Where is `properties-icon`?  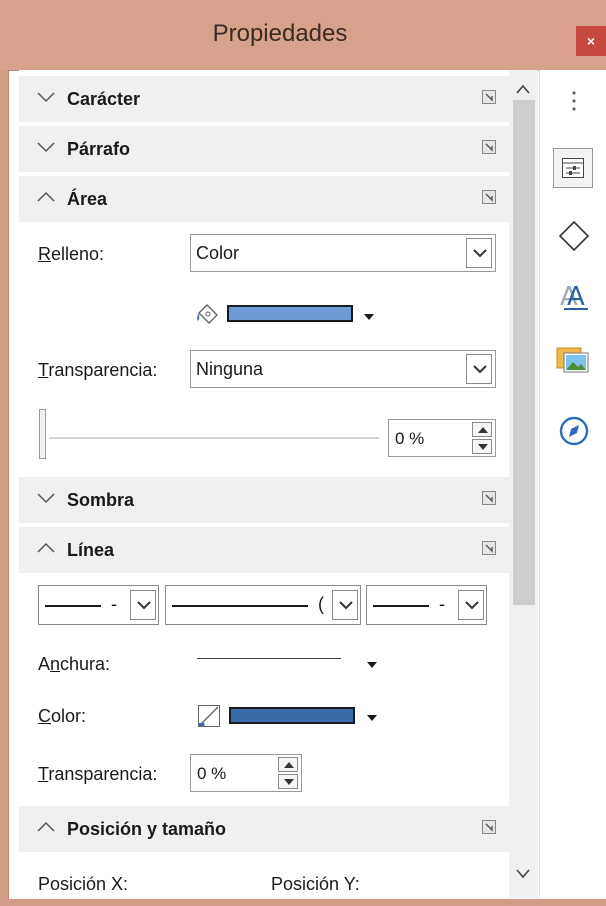 properties-icon is located at coordinates (573, 168).